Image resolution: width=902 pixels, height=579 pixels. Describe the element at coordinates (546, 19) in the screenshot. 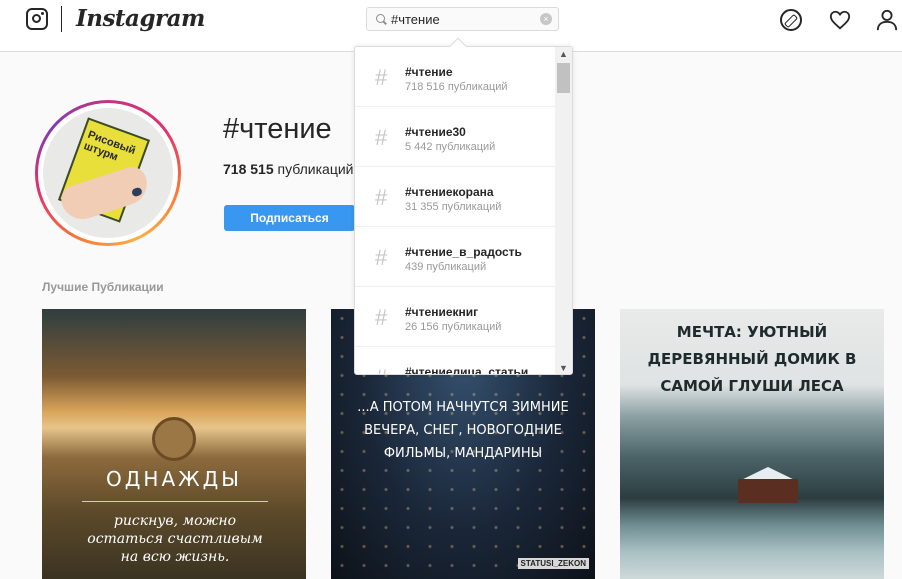

I see `clear-search-icon: ×` at that location.